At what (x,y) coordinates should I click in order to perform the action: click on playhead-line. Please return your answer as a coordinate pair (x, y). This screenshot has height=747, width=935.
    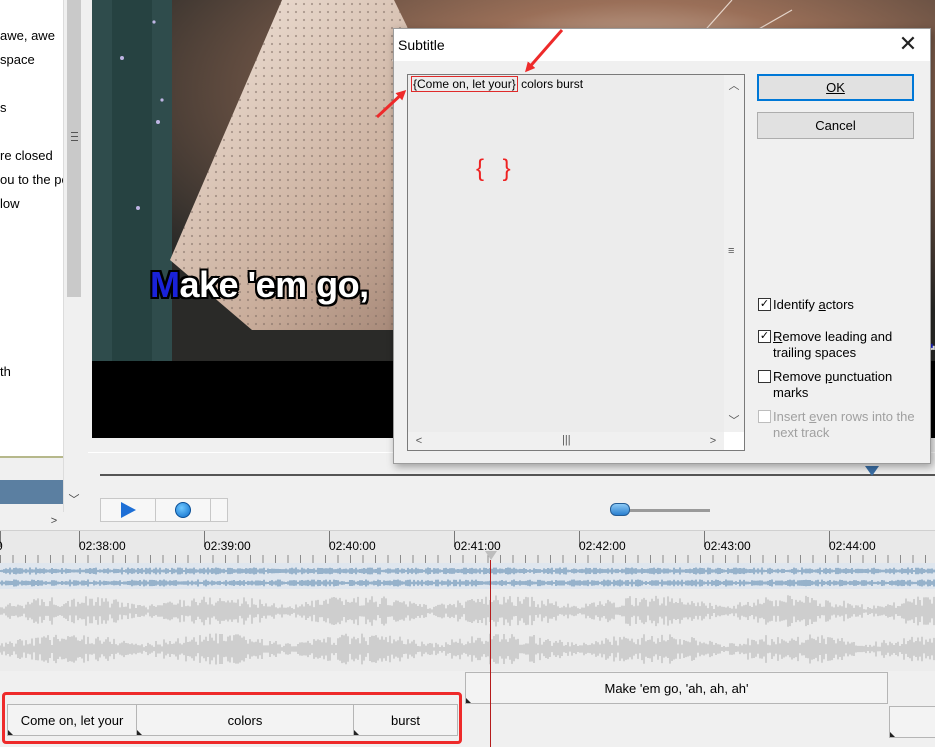
    Looking at the image, I should click on (490, 653).